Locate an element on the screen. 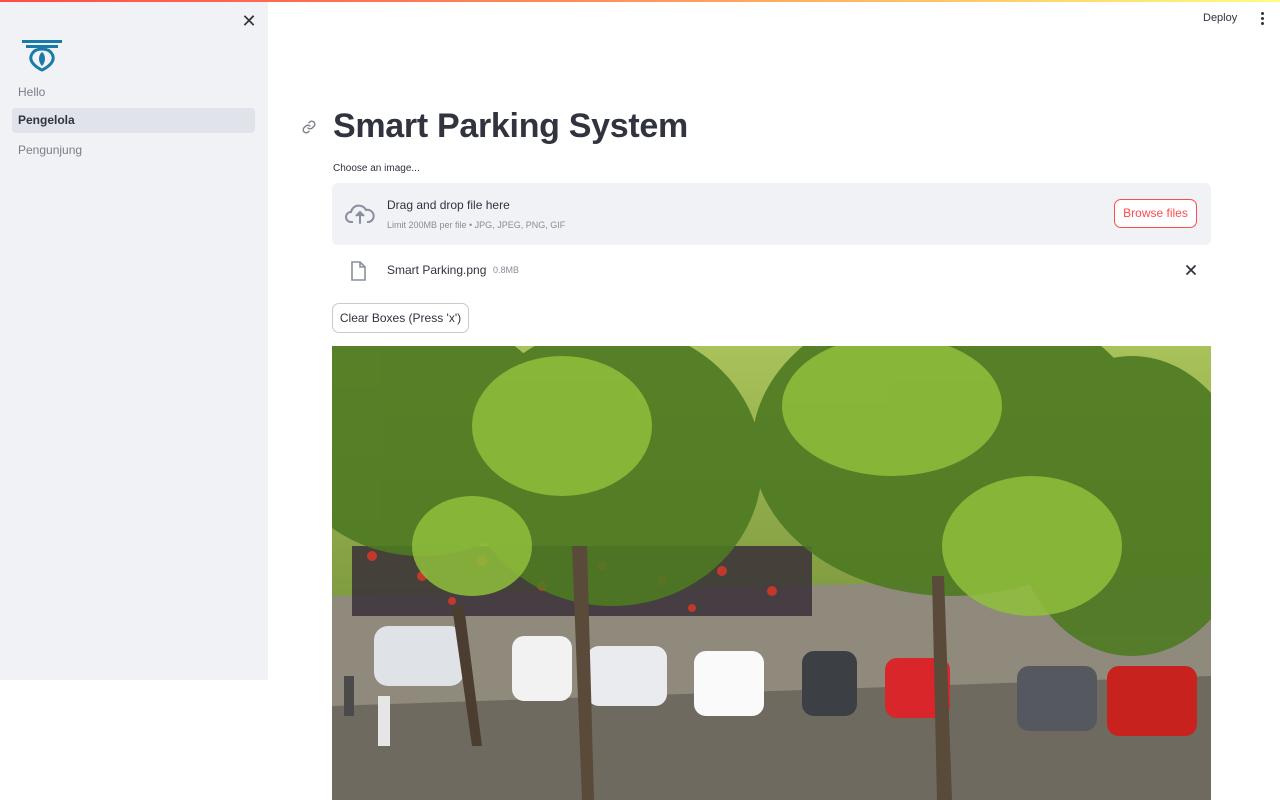 The image size is (1280, 800). file-icon is located at coordinates (358, 271).